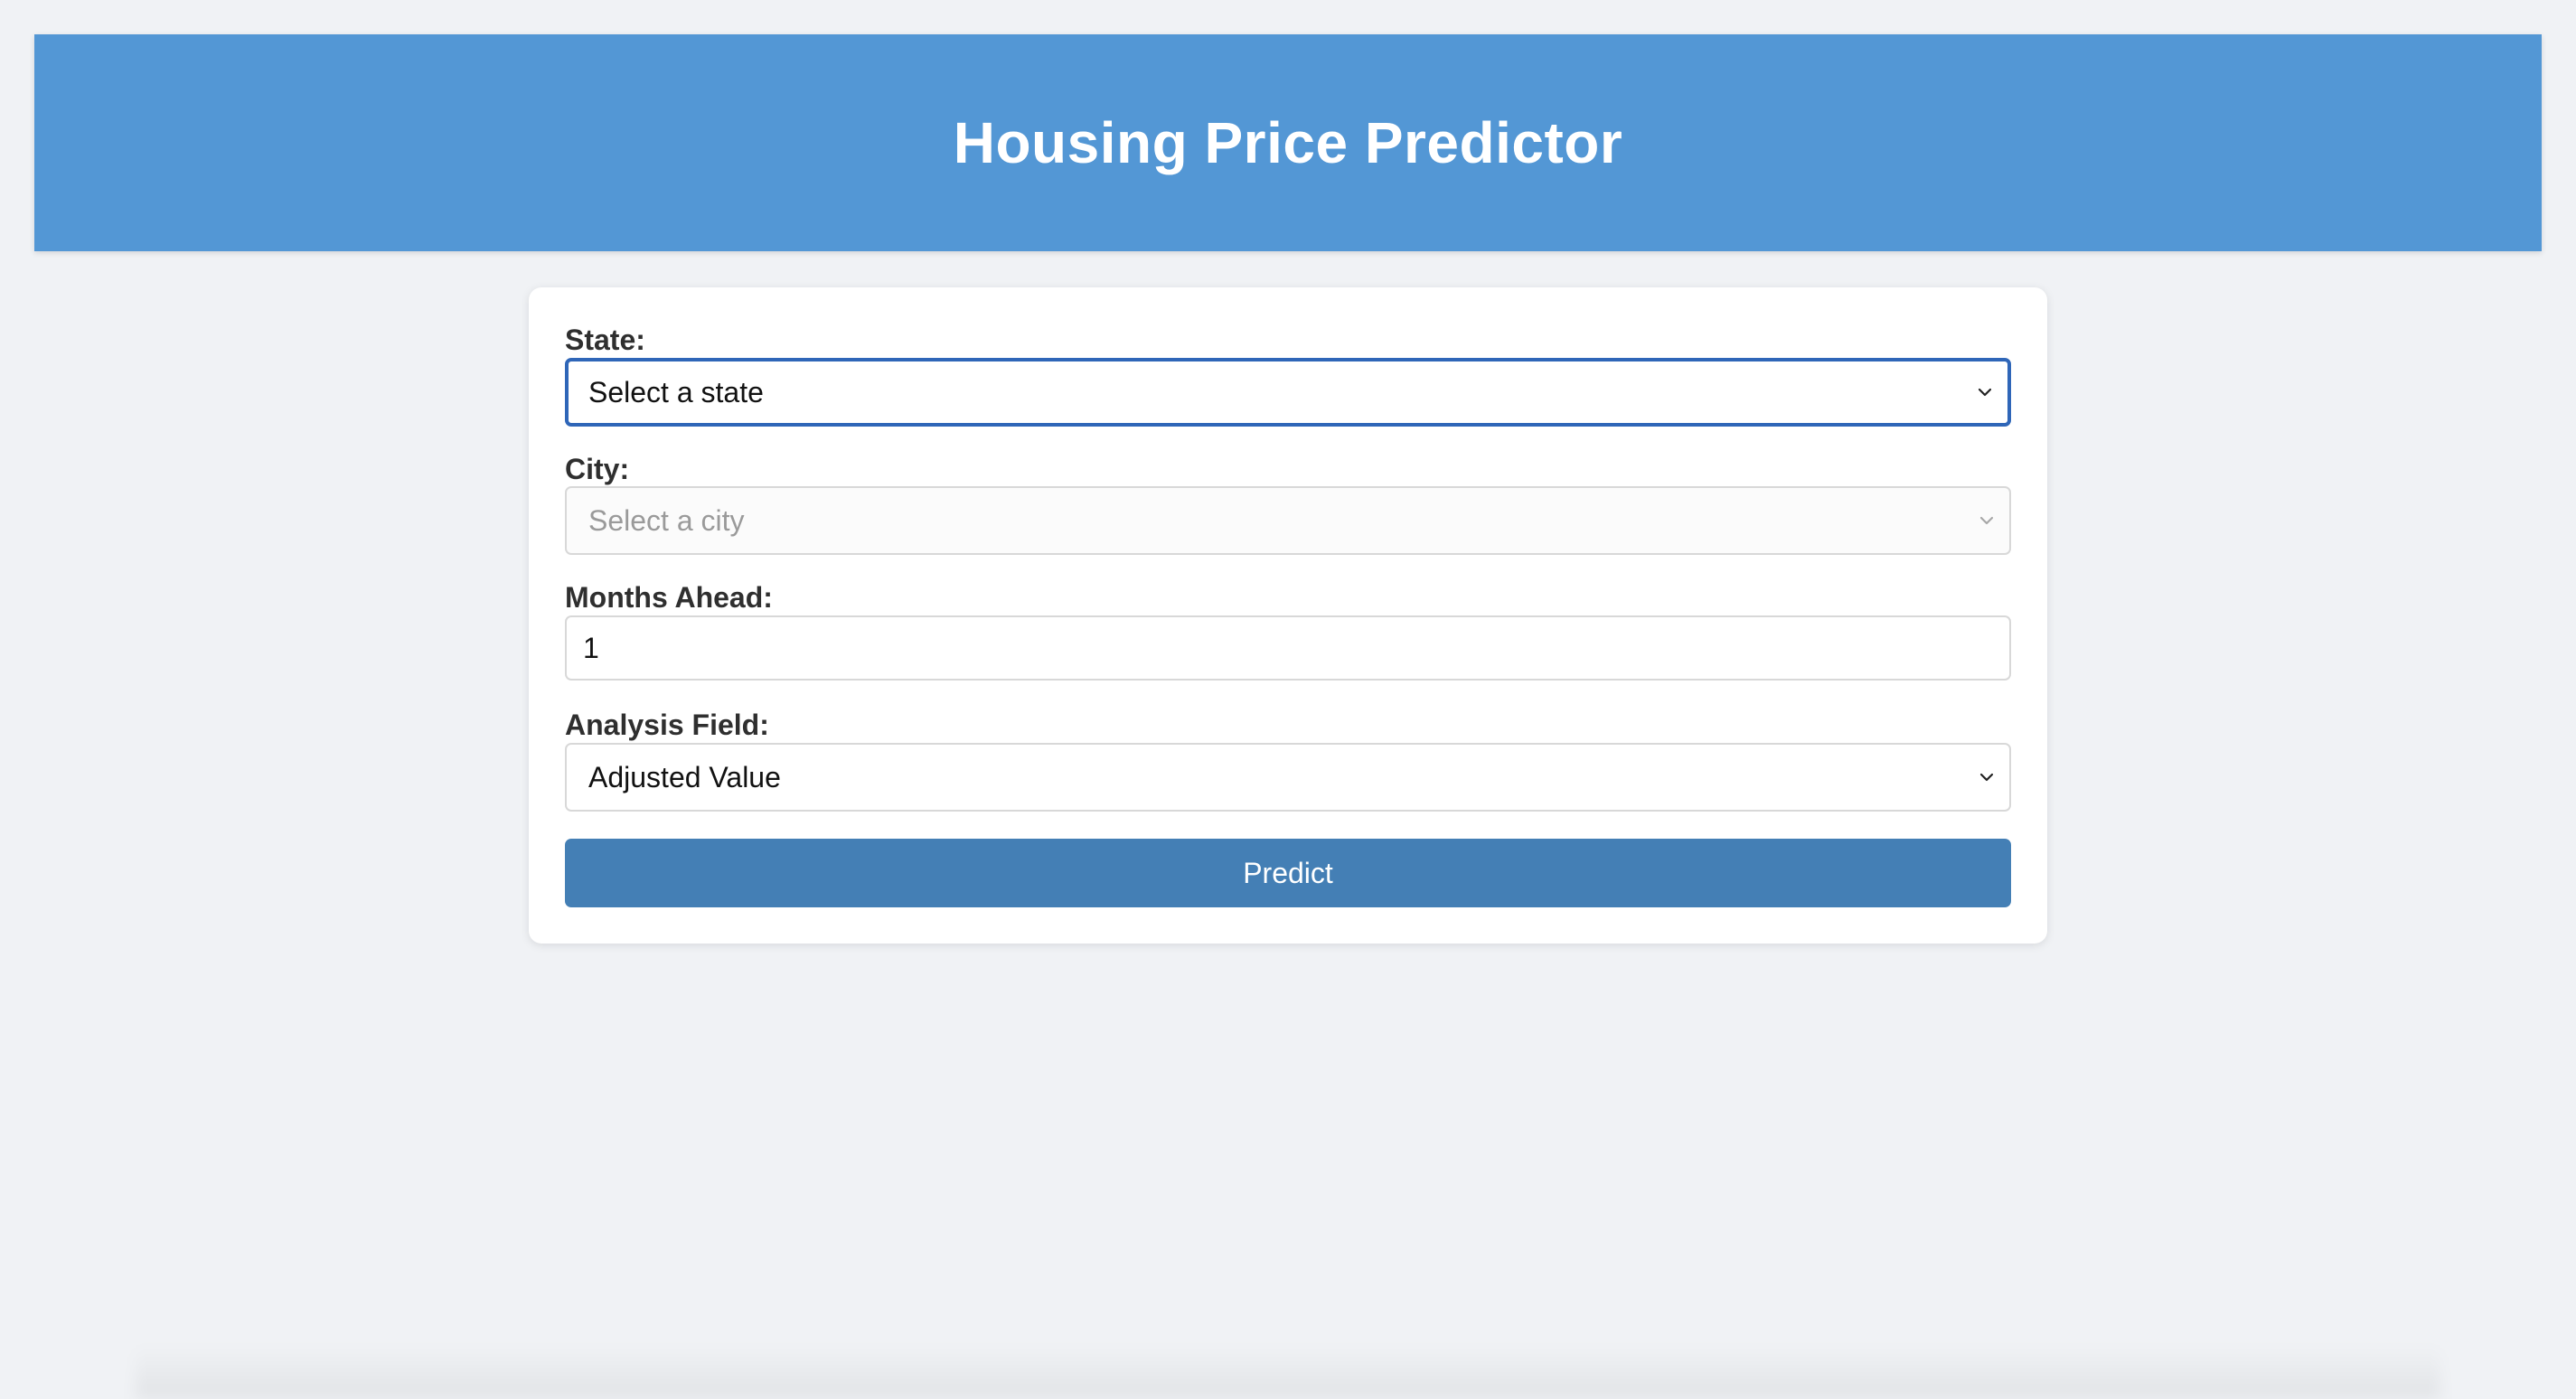 The height and width of the screenshot is (1399, 2576). Describe the element at coordinates (591, 647) in the screenshot. I see `months-ahead-value: 1` at that location.